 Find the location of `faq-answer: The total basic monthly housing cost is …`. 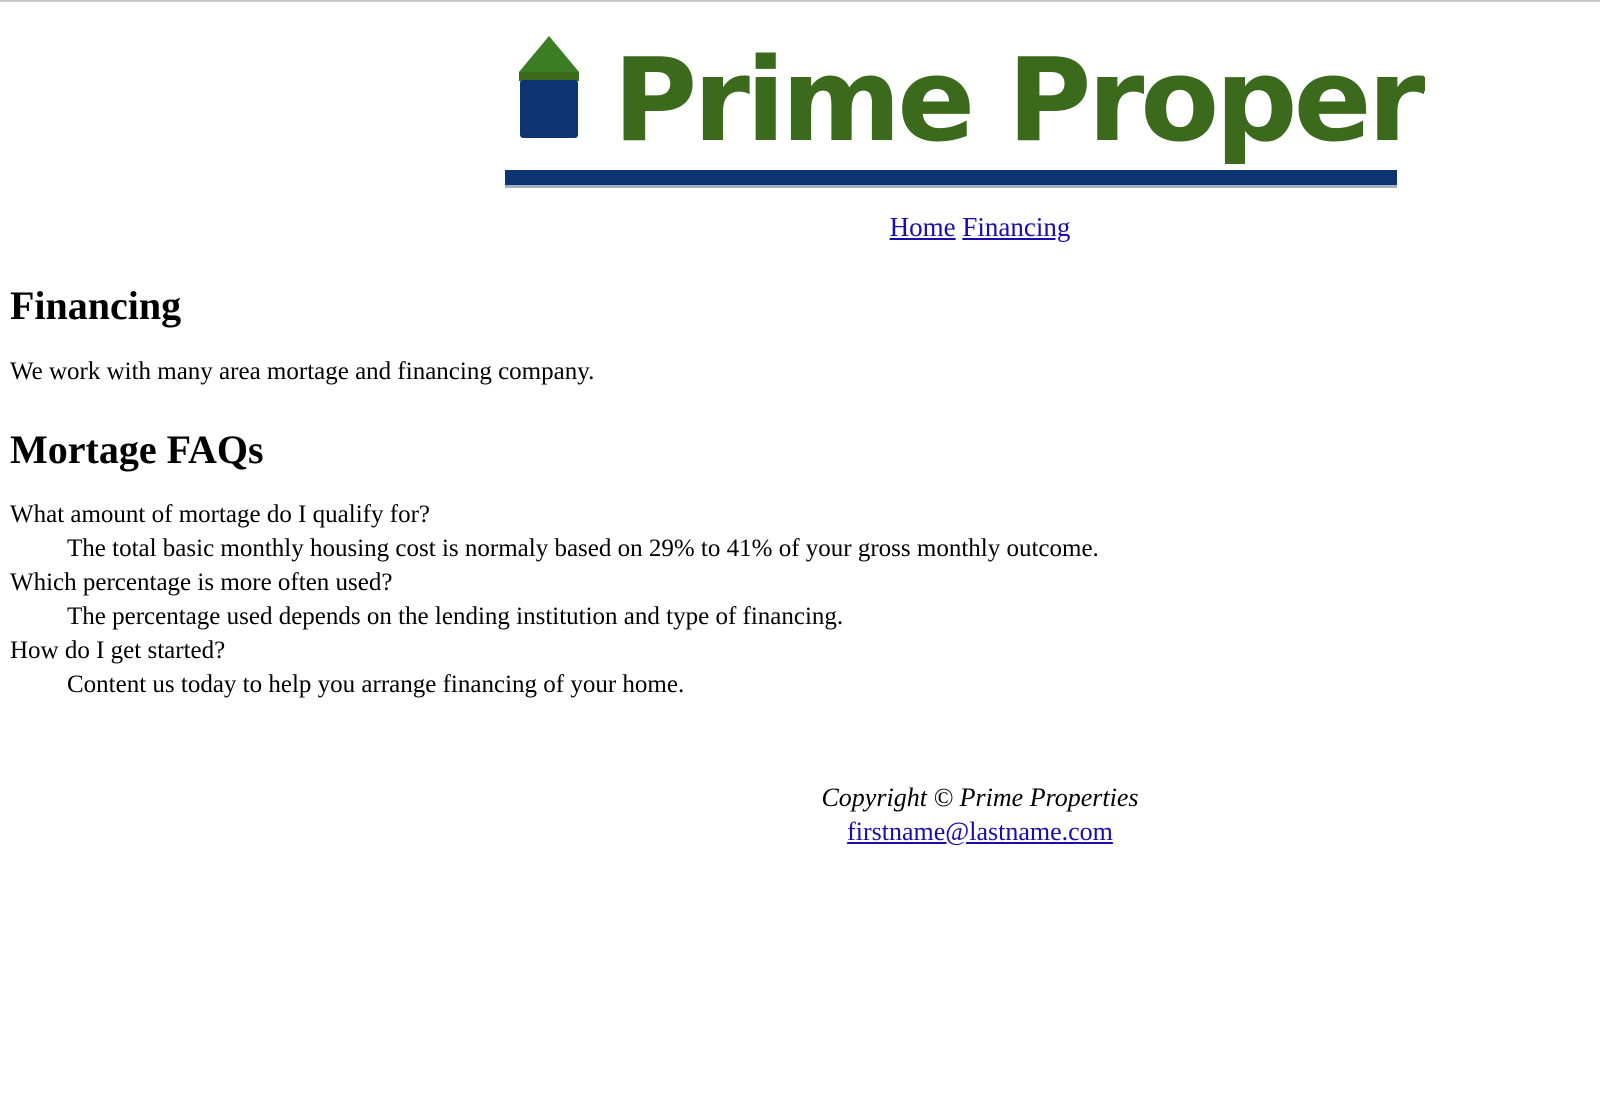

faq-answer: The total basic monthly housing cost is … is located at coordinates (583, 548).